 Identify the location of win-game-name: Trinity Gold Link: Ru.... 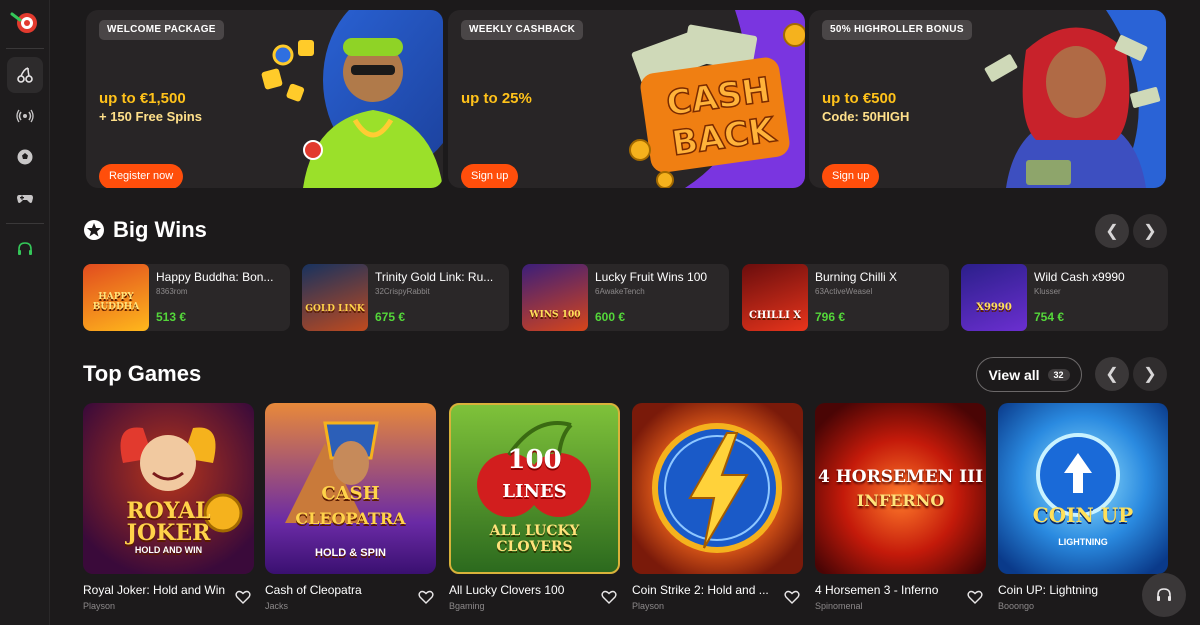
(434, 277).